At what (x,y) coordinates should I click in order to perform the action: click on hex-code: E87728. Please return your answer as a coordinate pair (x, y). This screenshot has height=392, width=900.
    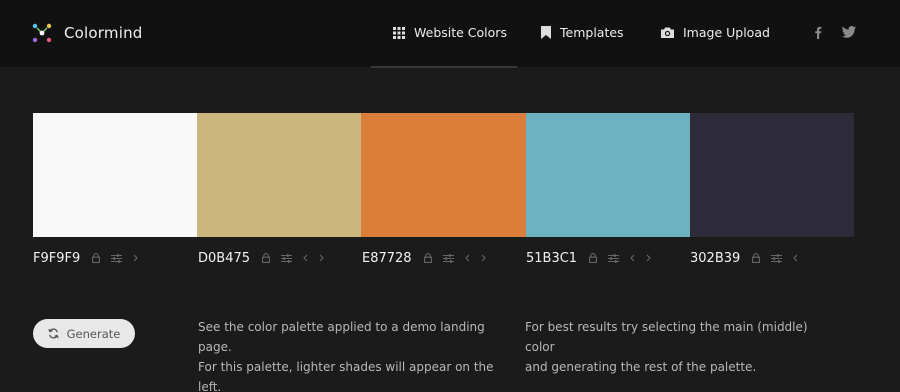
    Looking at the image, I should click on (387, 258).